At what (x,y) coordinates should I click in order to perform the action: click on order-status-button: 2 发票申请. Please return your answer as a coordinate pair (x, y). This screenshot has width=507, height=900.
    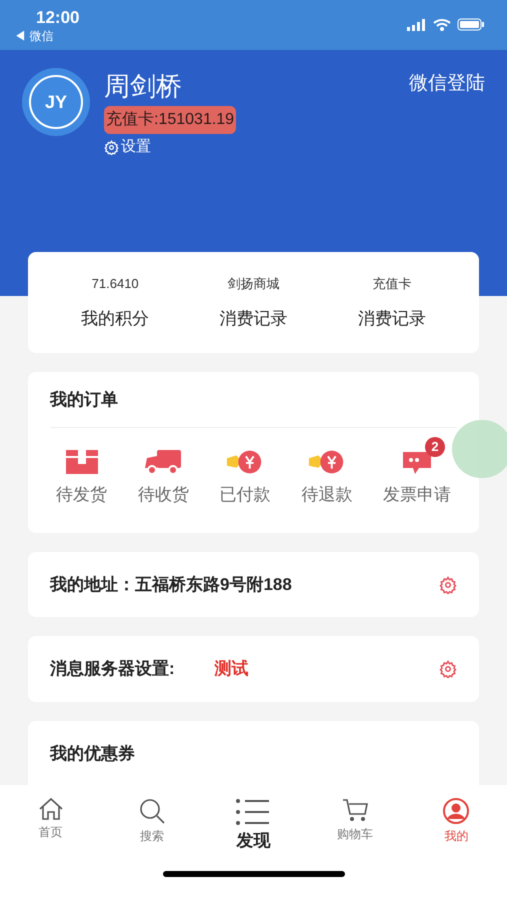
    Looking at the image, I should click on (417, 472).